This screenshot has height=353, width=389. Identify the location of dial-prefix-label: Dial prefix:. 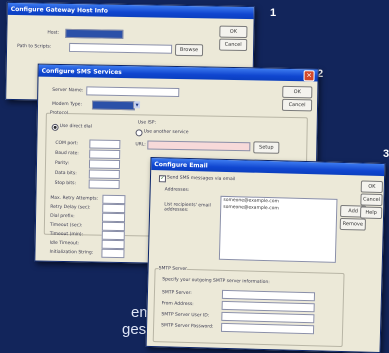
(62, 216).